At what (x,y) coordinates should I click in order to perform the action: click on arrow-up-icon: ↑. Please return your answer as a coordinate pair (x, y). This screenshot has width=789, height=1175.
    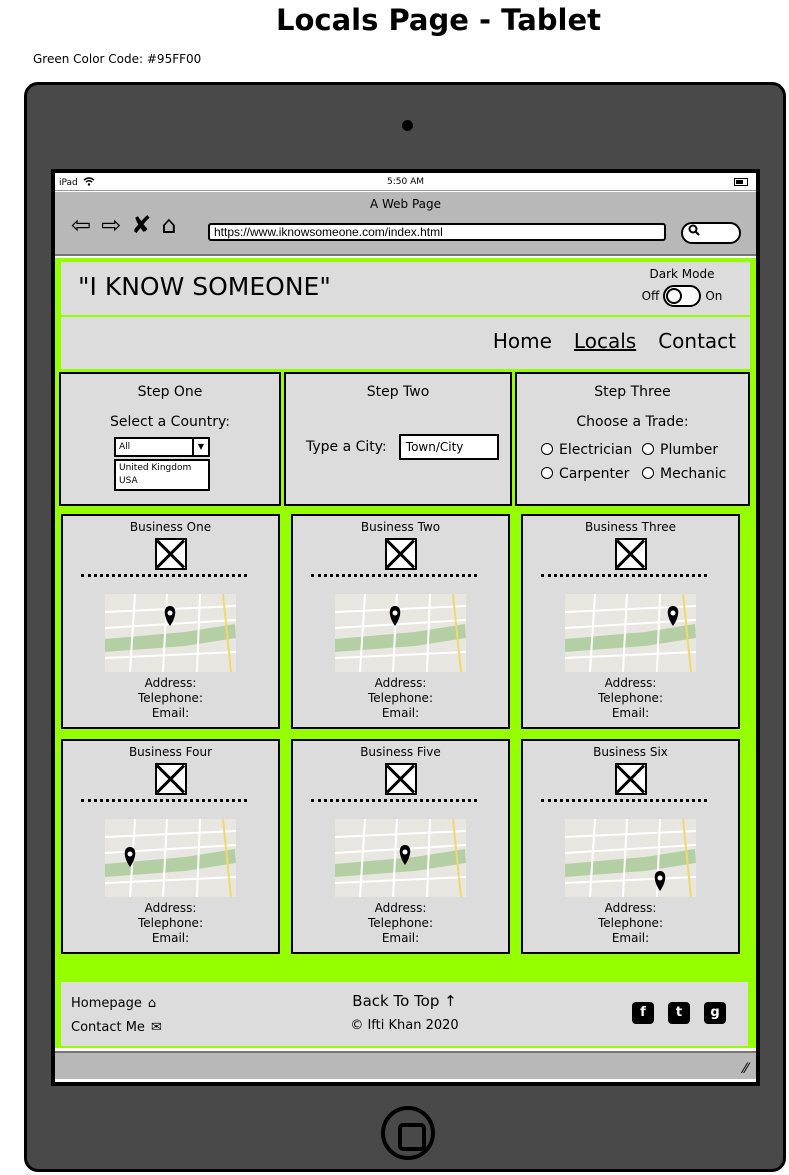
    Looking at the image, I should click on (450, 1001).